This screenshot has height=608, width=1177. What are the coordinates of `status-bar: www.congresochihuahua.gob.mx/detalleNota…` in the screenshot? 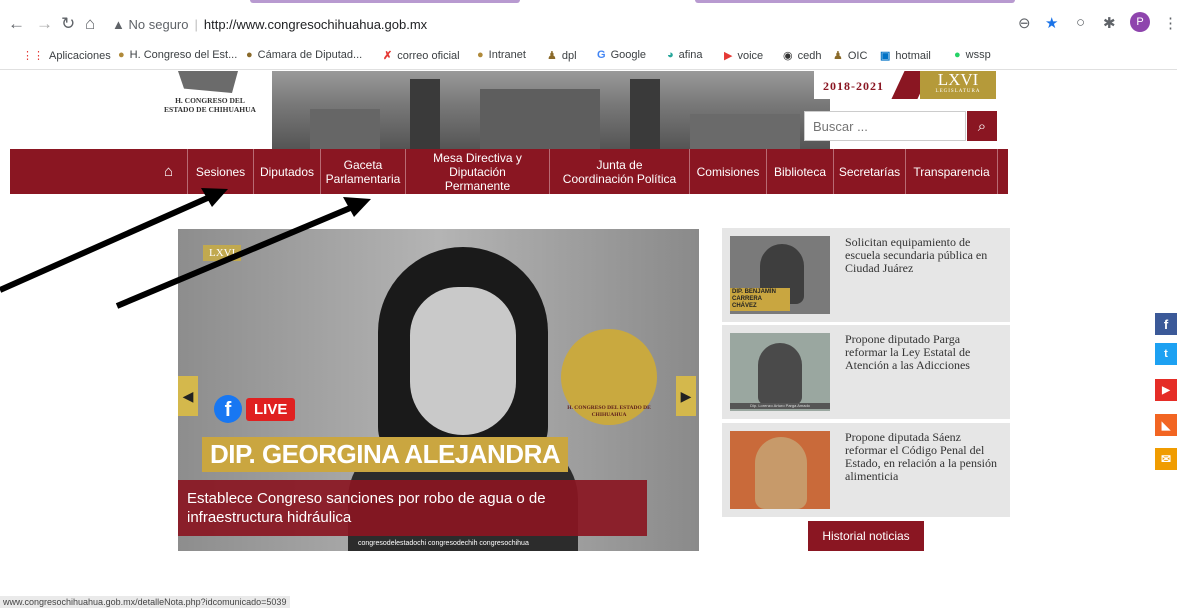 It's located at (145, 602).